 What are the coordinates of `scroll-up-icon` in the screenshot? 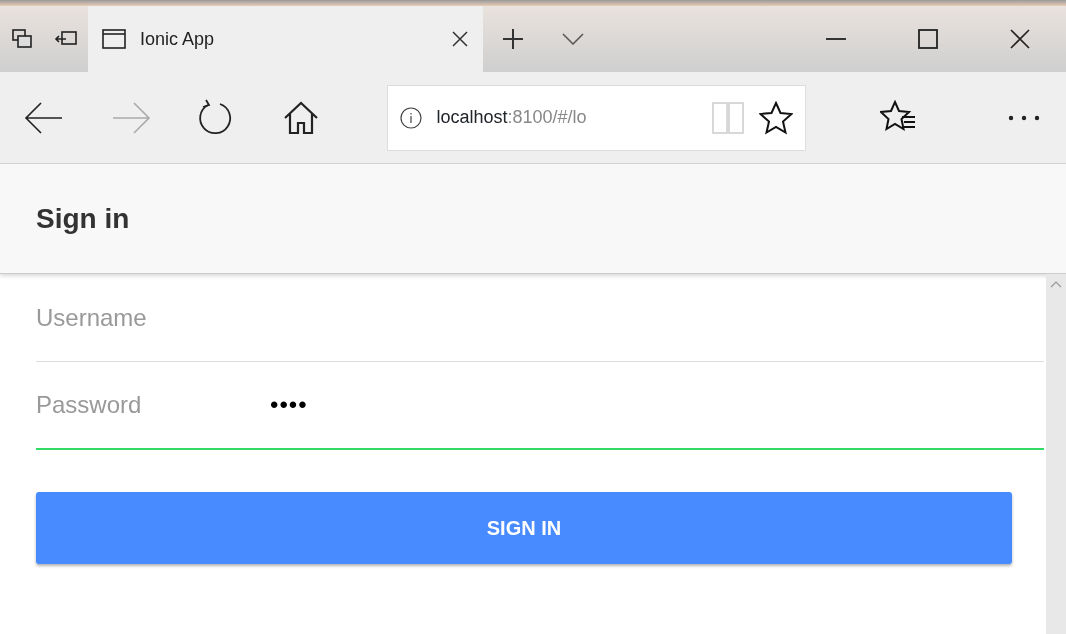 It's located at (1056, 284).